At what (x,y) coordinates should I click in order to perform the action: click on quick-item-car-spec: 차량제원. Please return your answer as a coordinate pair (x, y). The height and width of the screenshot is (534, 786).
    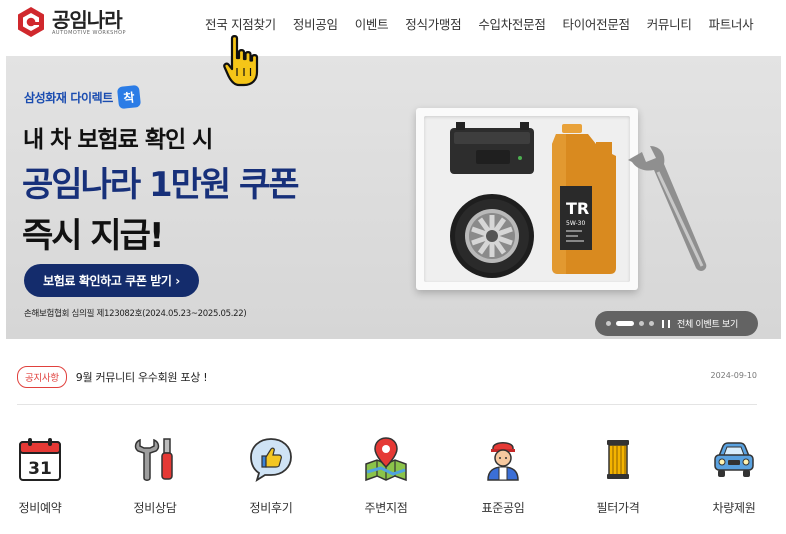
    Looking at the image, I should click on (734, 477).